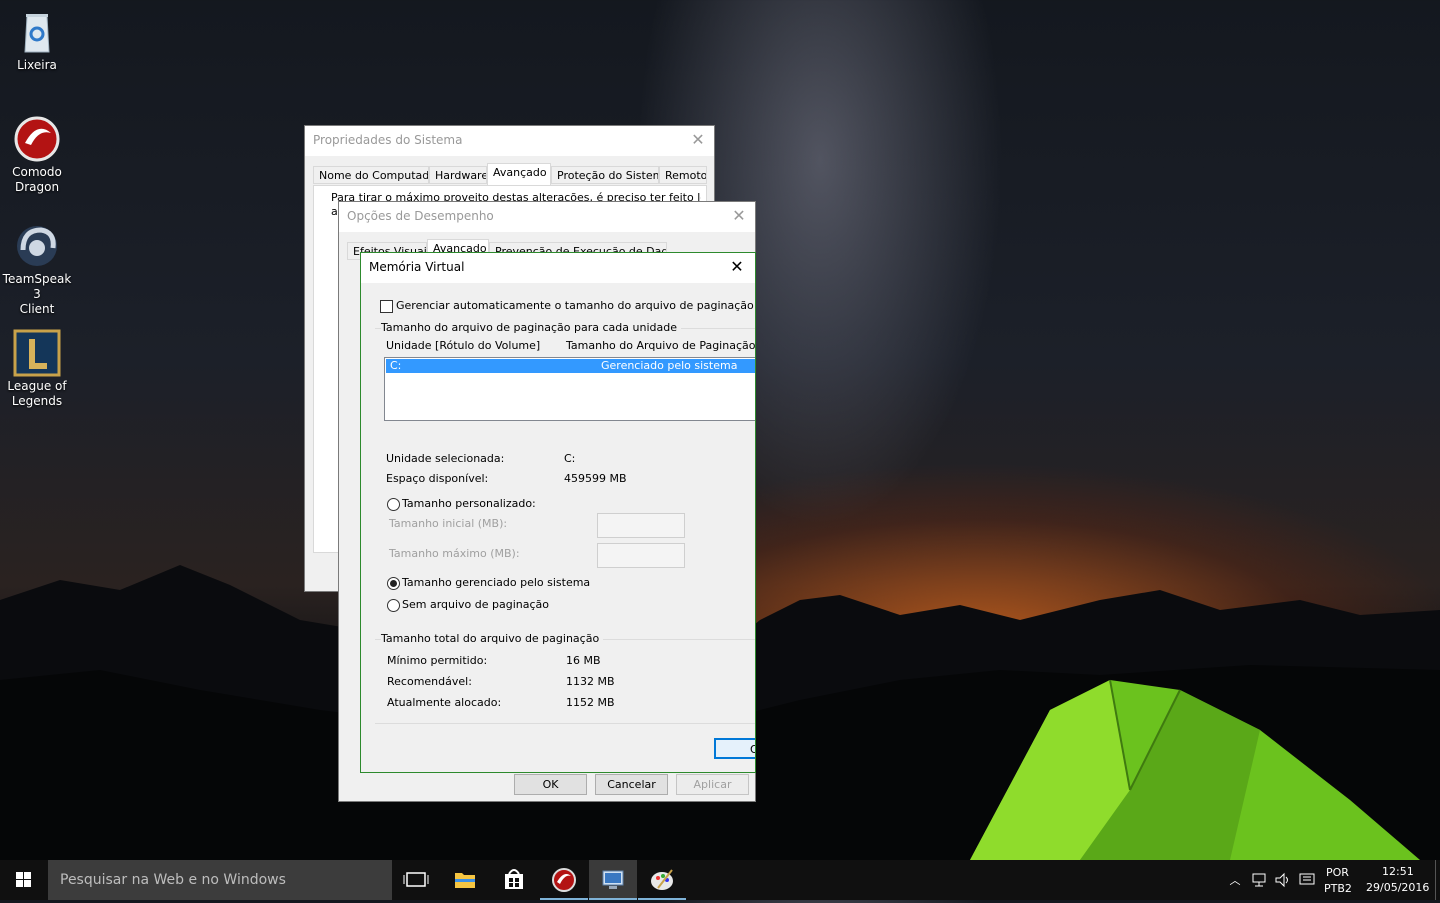 The height and width of the screenshot is (903, 1440). I want to click on tab-hardware: Hardware, so click(458, 175).